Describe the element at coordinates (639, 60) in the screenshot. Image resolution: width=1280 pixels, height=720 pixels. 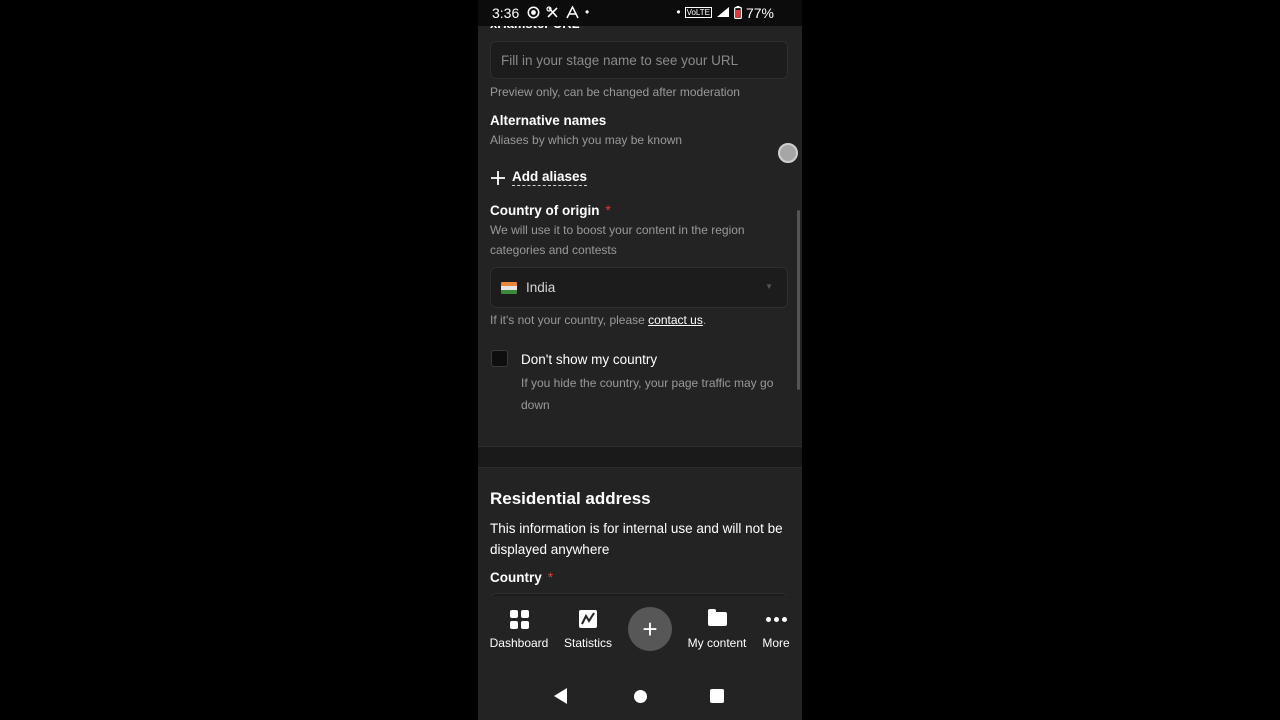
I see `url-preview-field: Fill in your stage name to see your URL` at that location.